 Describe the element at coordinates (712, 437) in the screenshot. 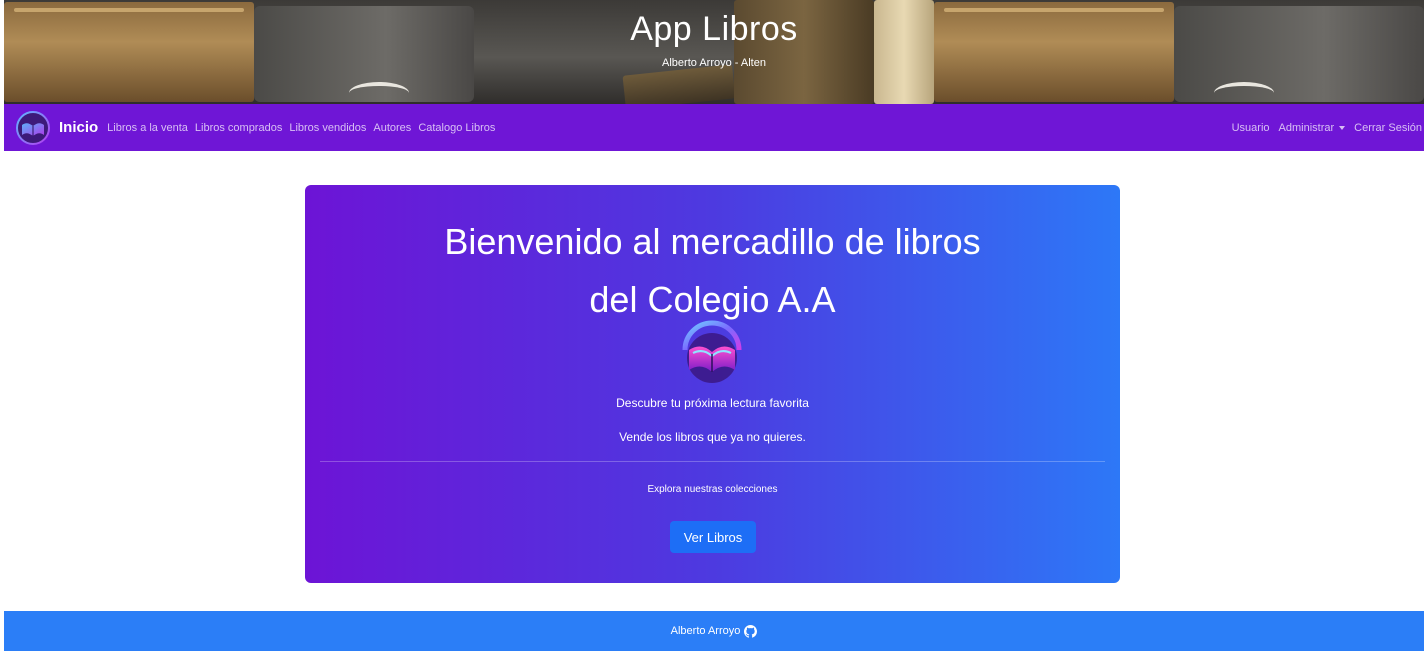

I see `welcome-sell-text: Vende los libros que ya no quieres.` at that location.